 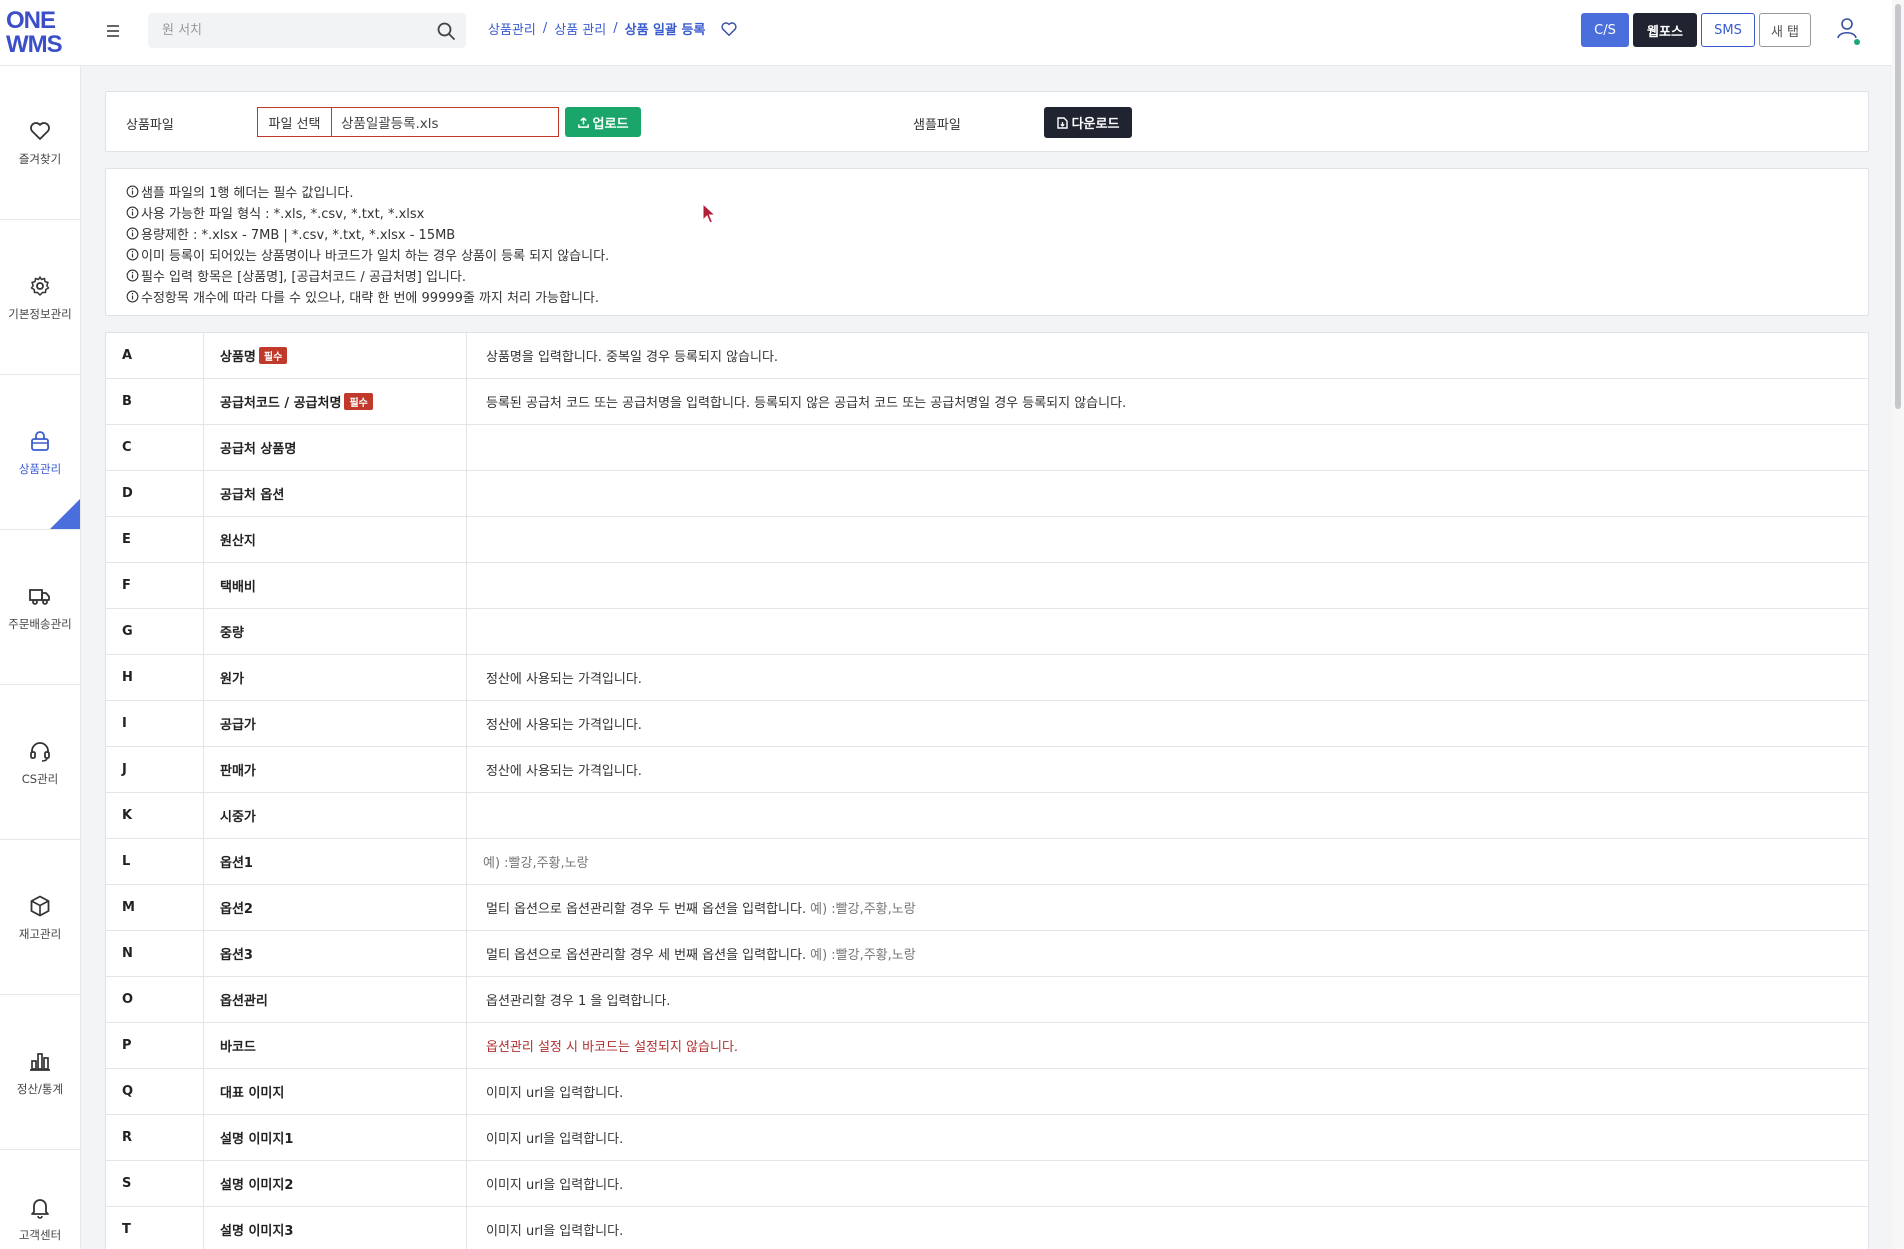 I want to click on field-column-letter: A, so click(x=155, y=355).